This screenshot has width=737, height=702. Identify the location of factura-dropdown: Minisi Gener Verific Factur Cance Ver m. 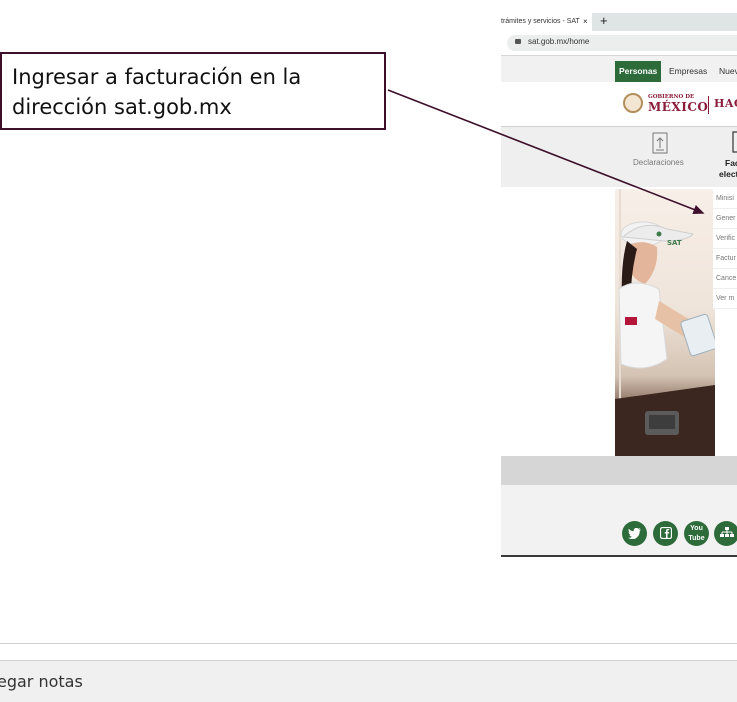
(725, 249).